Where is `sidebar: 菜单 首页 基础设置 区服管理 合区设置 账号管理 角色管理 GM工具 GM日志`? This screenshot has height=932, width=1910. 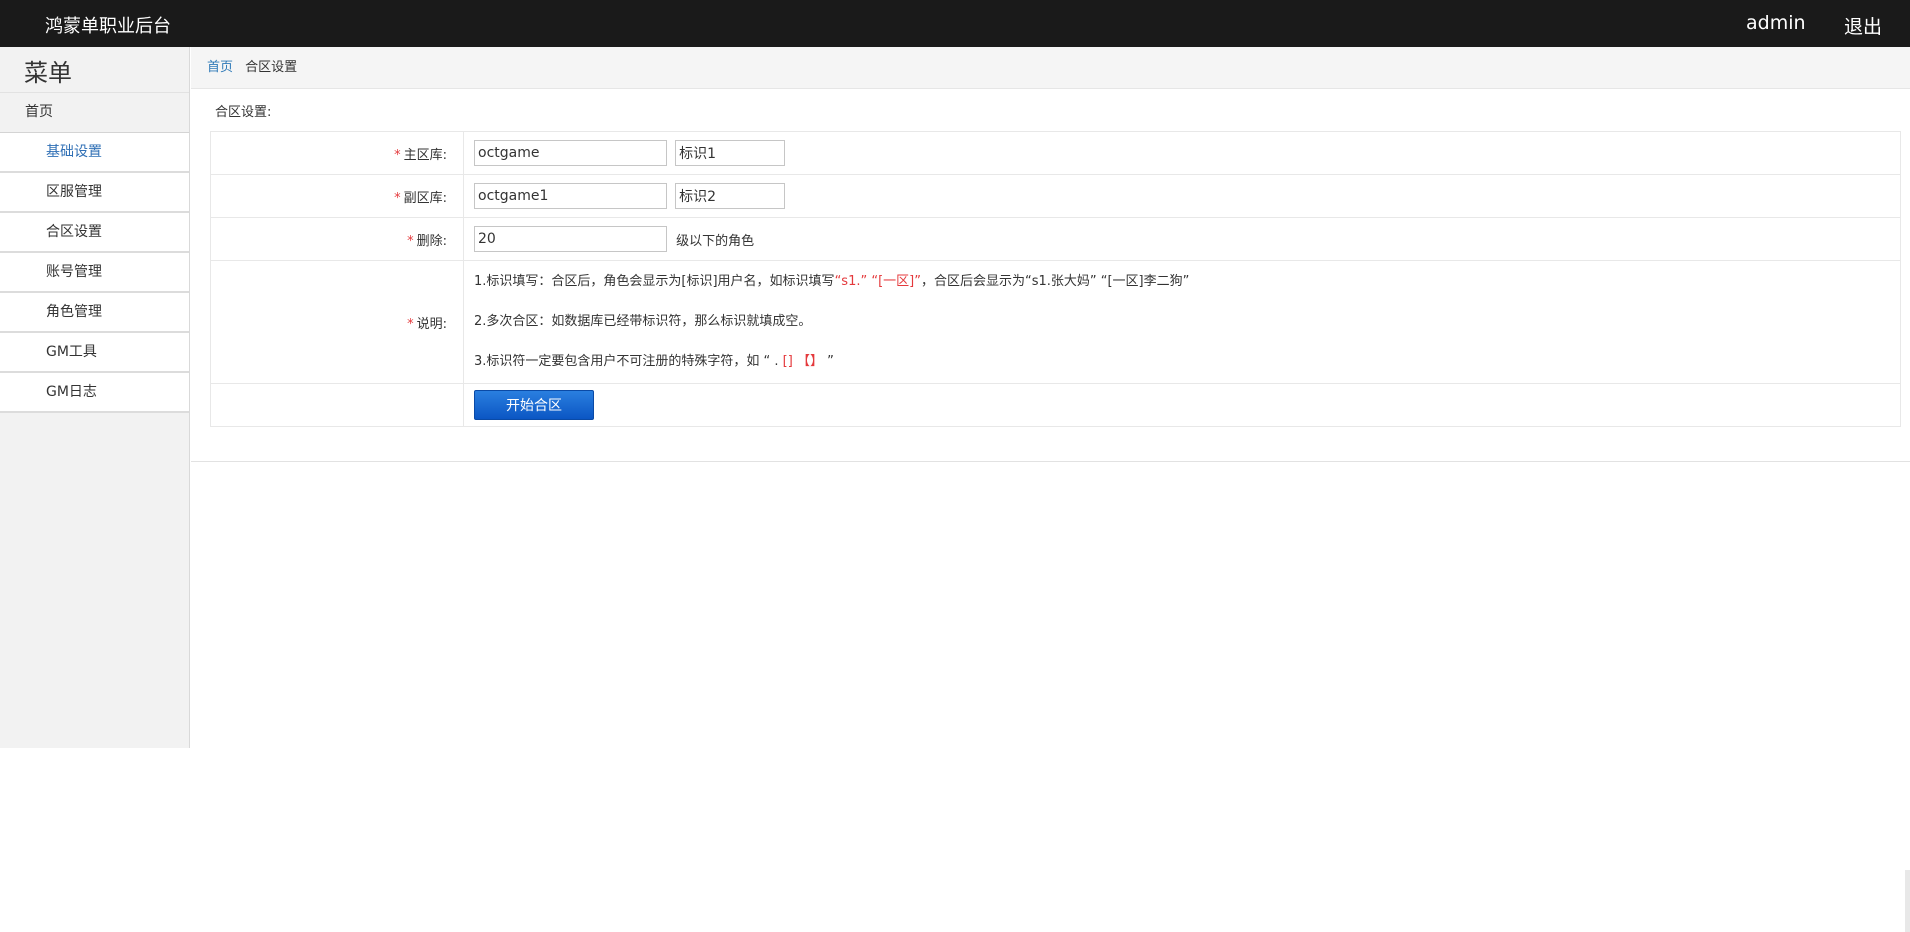
sidebar: 菜单 首页 基础设置 区服管理 合区设置 账号管理 角色管理 GM工具 GM日志 is located at coordinates (95, 397).